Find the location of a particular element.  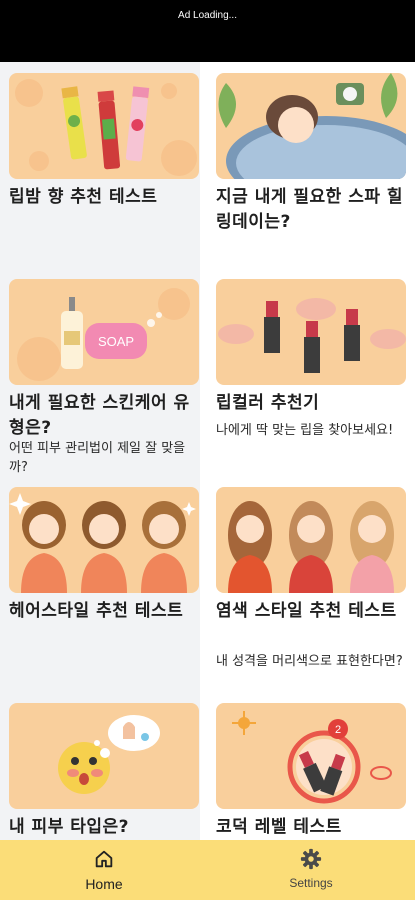

nav-settings: Settings is located at coordinates (311, 869).